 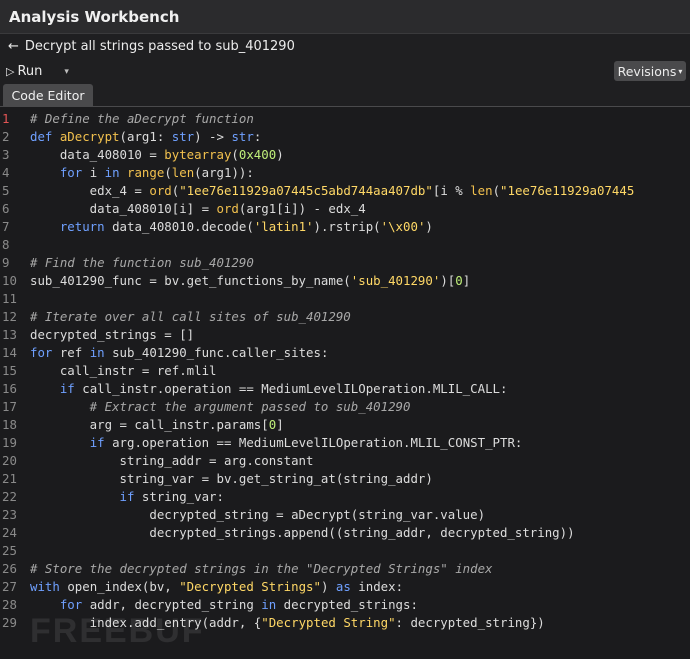 I want to click on code-token: (arg1[i]) - edx_4, so click(x=302, y=208).